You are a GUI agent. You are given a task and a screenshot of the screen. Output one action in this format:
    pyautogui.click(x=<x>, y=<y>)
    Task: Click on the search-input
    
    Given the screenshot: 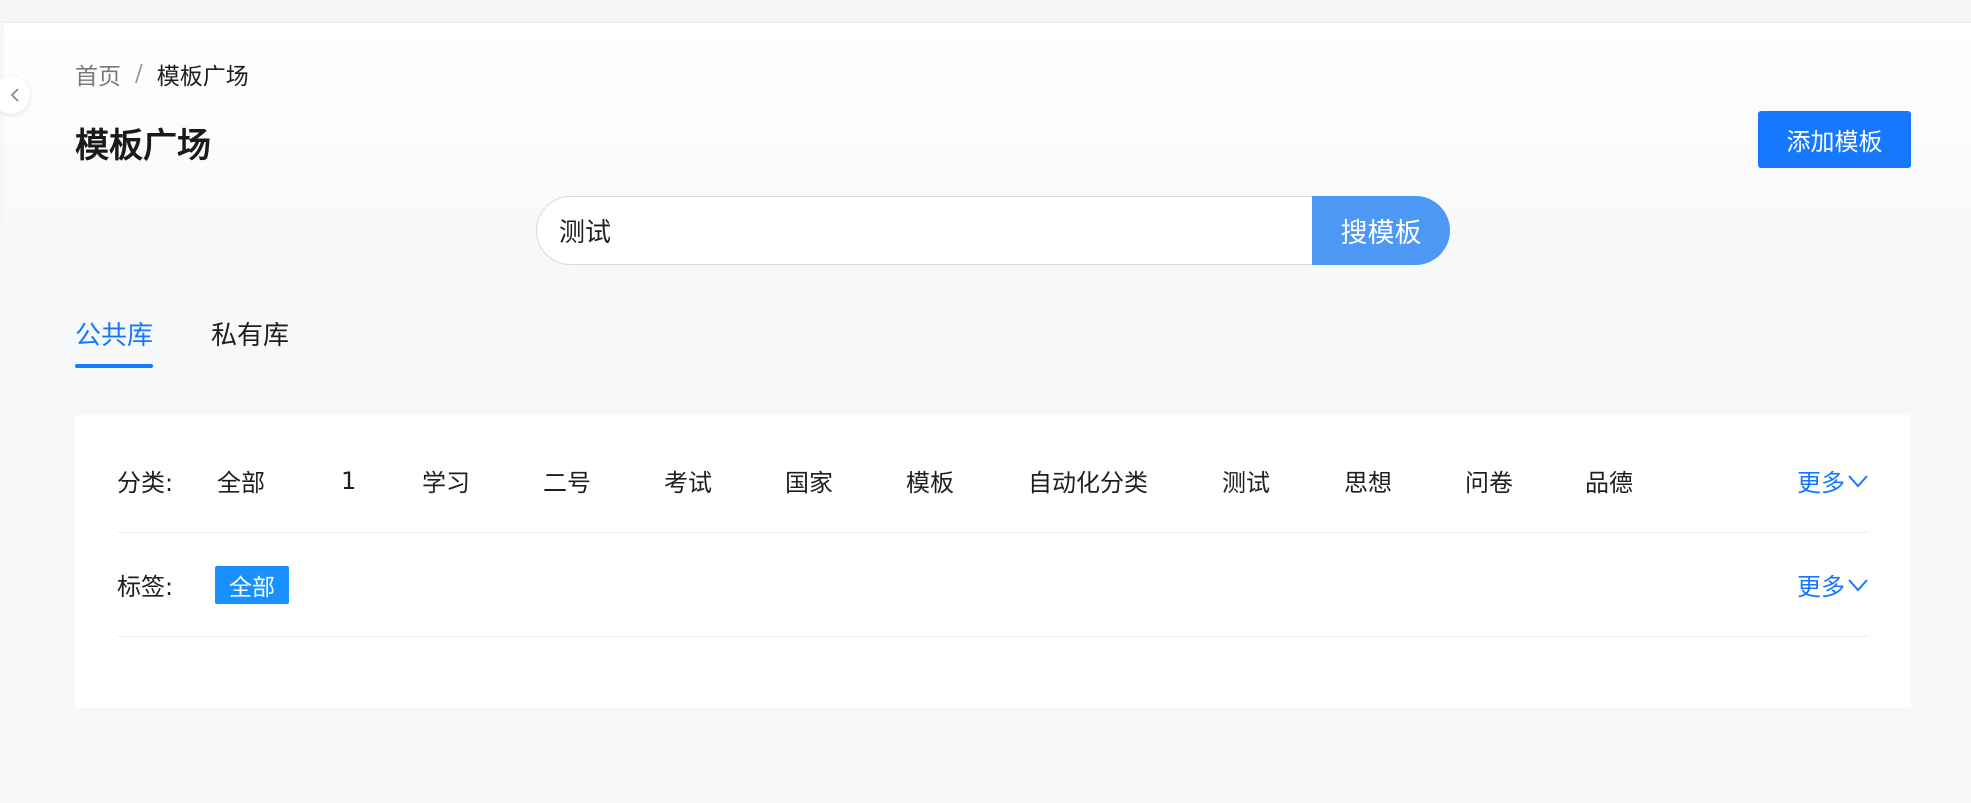 What is the action you would take?
    pyautogui.click(x=924, y=230)
    